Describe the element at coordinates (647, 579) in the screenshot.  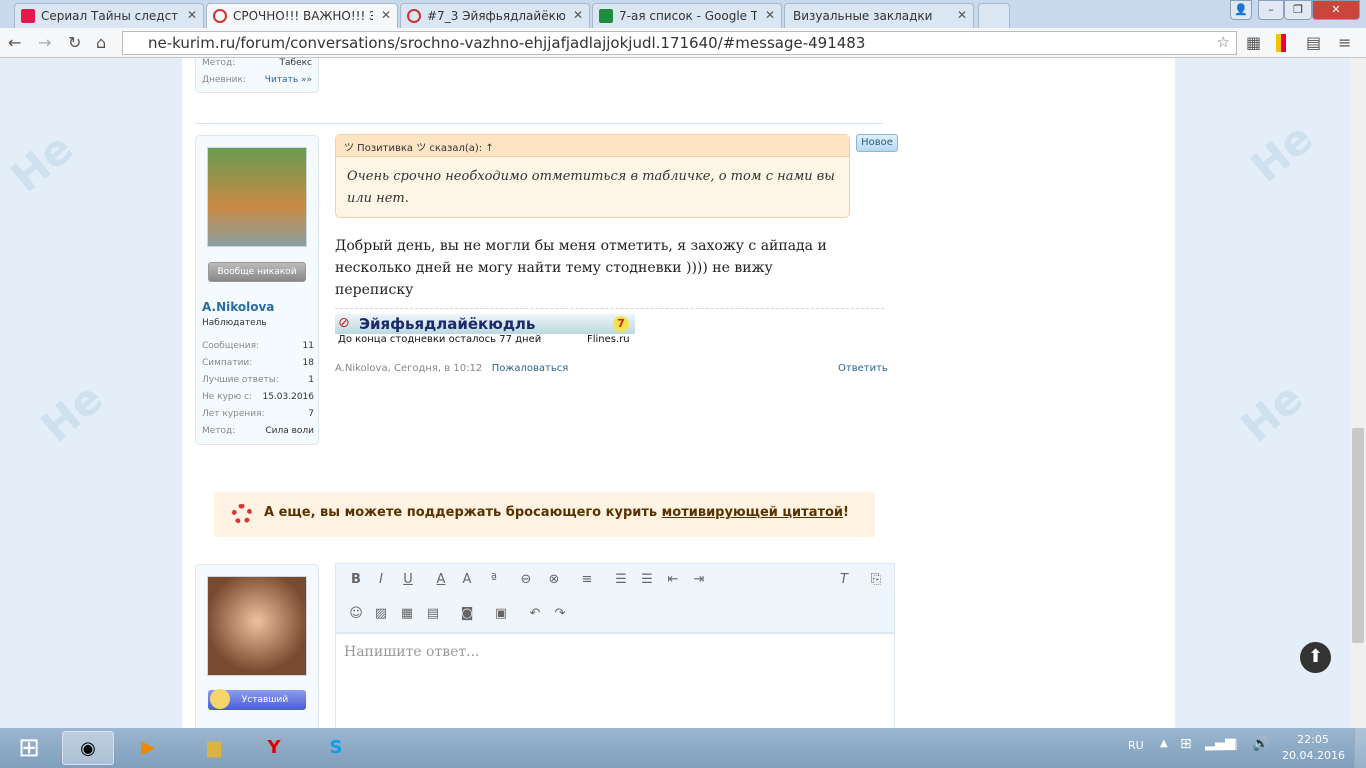
I see `numbered-list-icon: ☰` at that location.